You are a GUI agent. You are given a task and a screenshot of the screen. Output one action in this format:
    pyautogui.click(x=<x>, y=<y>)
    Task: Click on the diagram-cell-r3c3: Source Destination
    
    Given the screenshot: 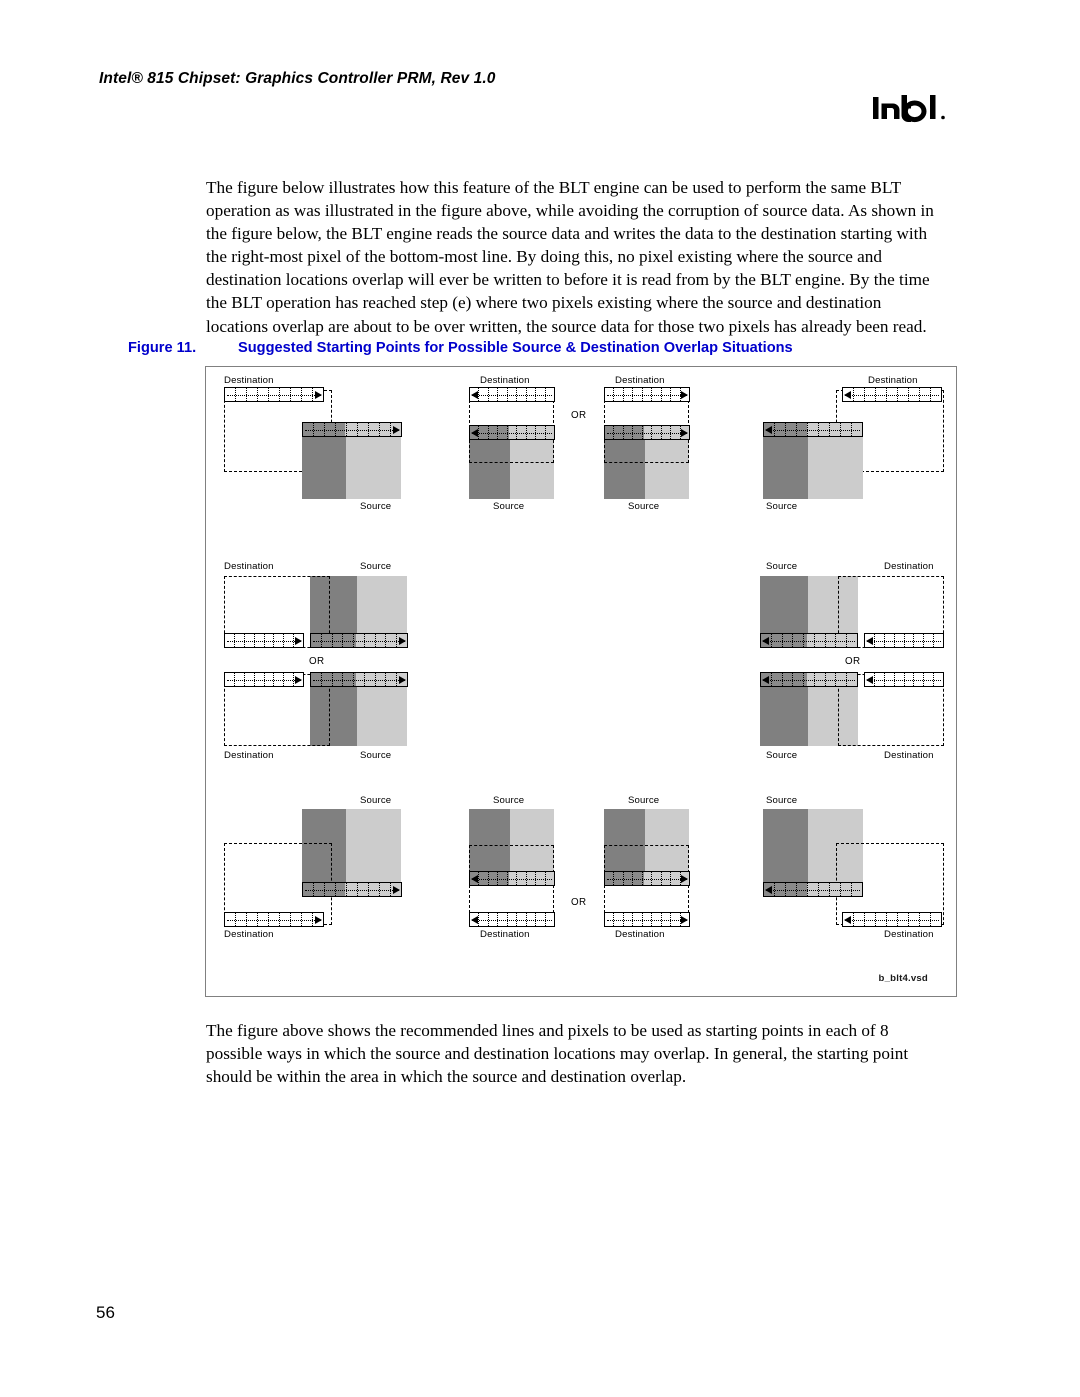 What is the action you would take?
    pyautogui.click(x=651, y=870)
    